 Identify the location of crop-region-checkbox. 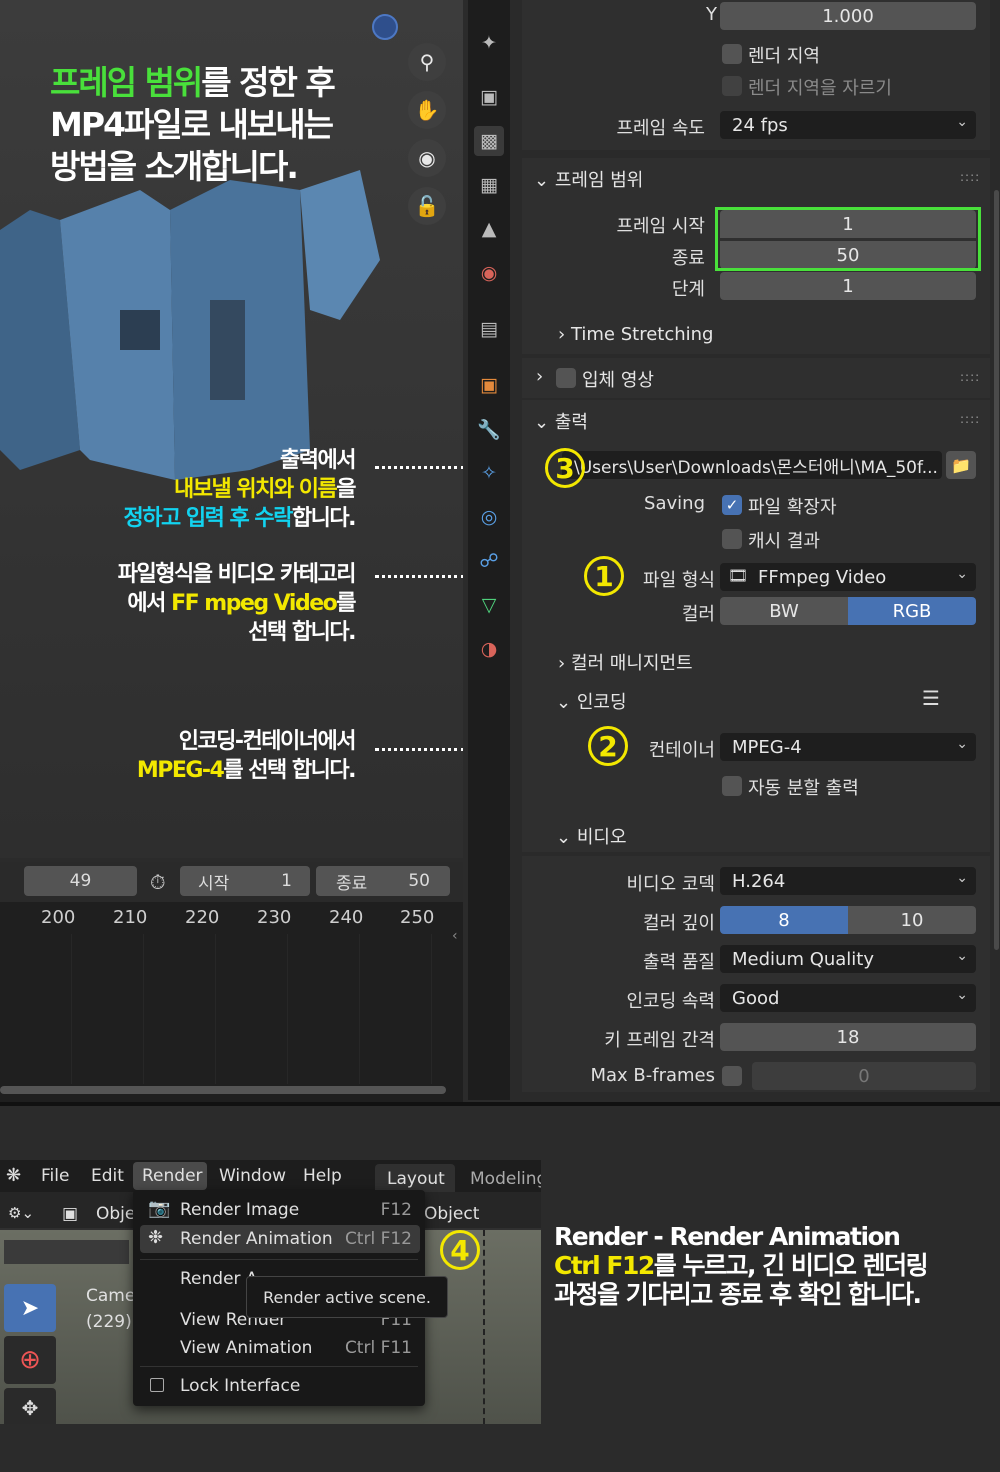
(732, 86).